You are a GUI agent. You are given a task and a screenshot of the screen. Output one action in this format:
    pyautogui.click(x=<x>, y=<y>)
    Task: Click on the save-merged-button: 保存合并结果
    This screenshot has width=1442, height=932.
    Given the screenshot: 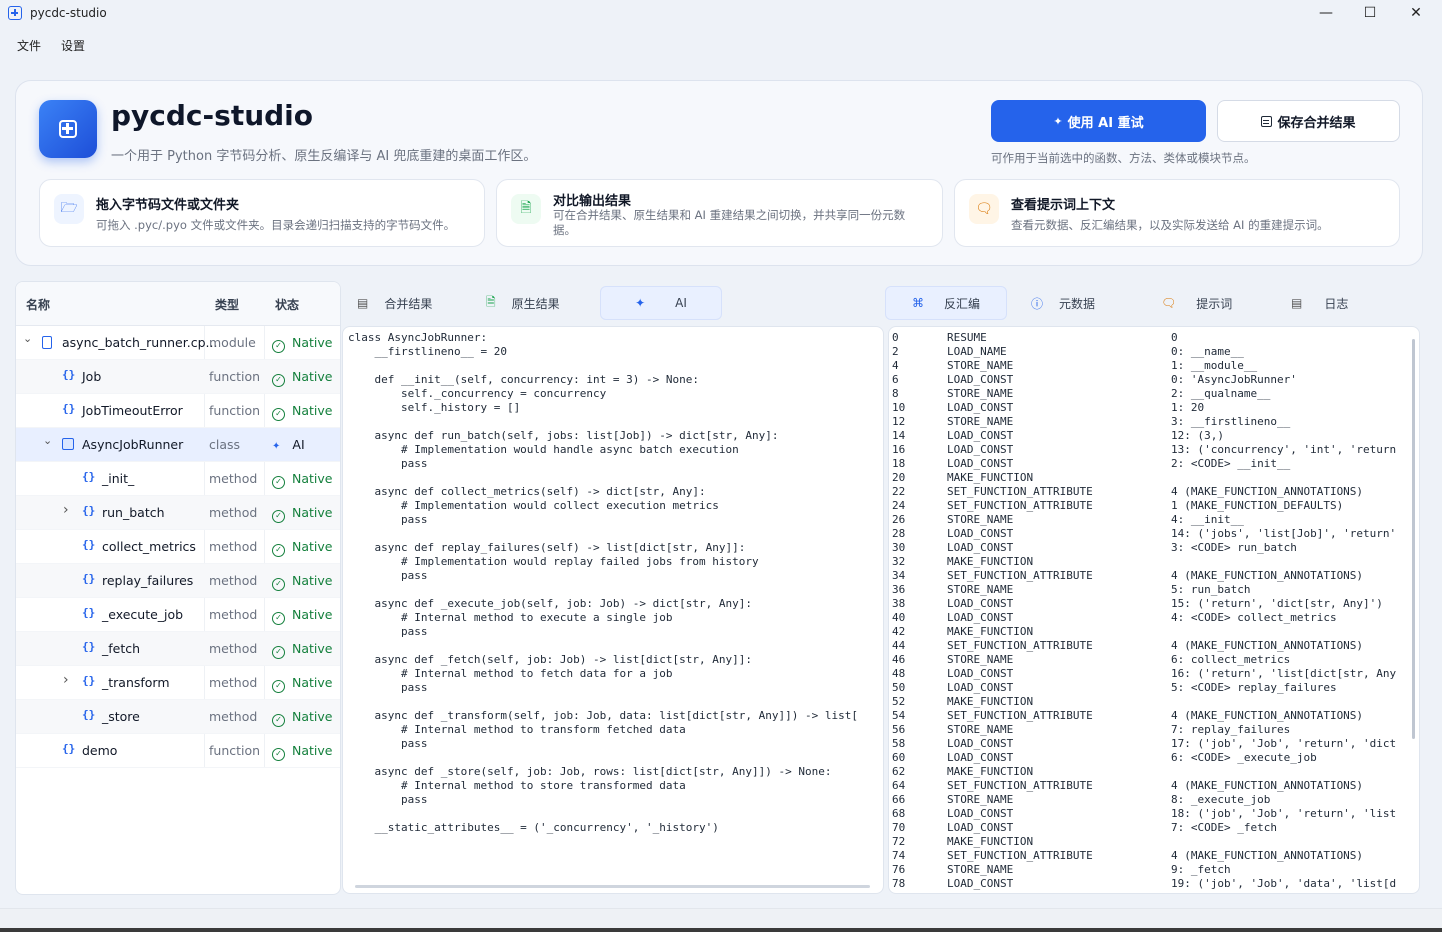 What is the action you would take?
    pyautogui.click(x=1308, y=121)
    